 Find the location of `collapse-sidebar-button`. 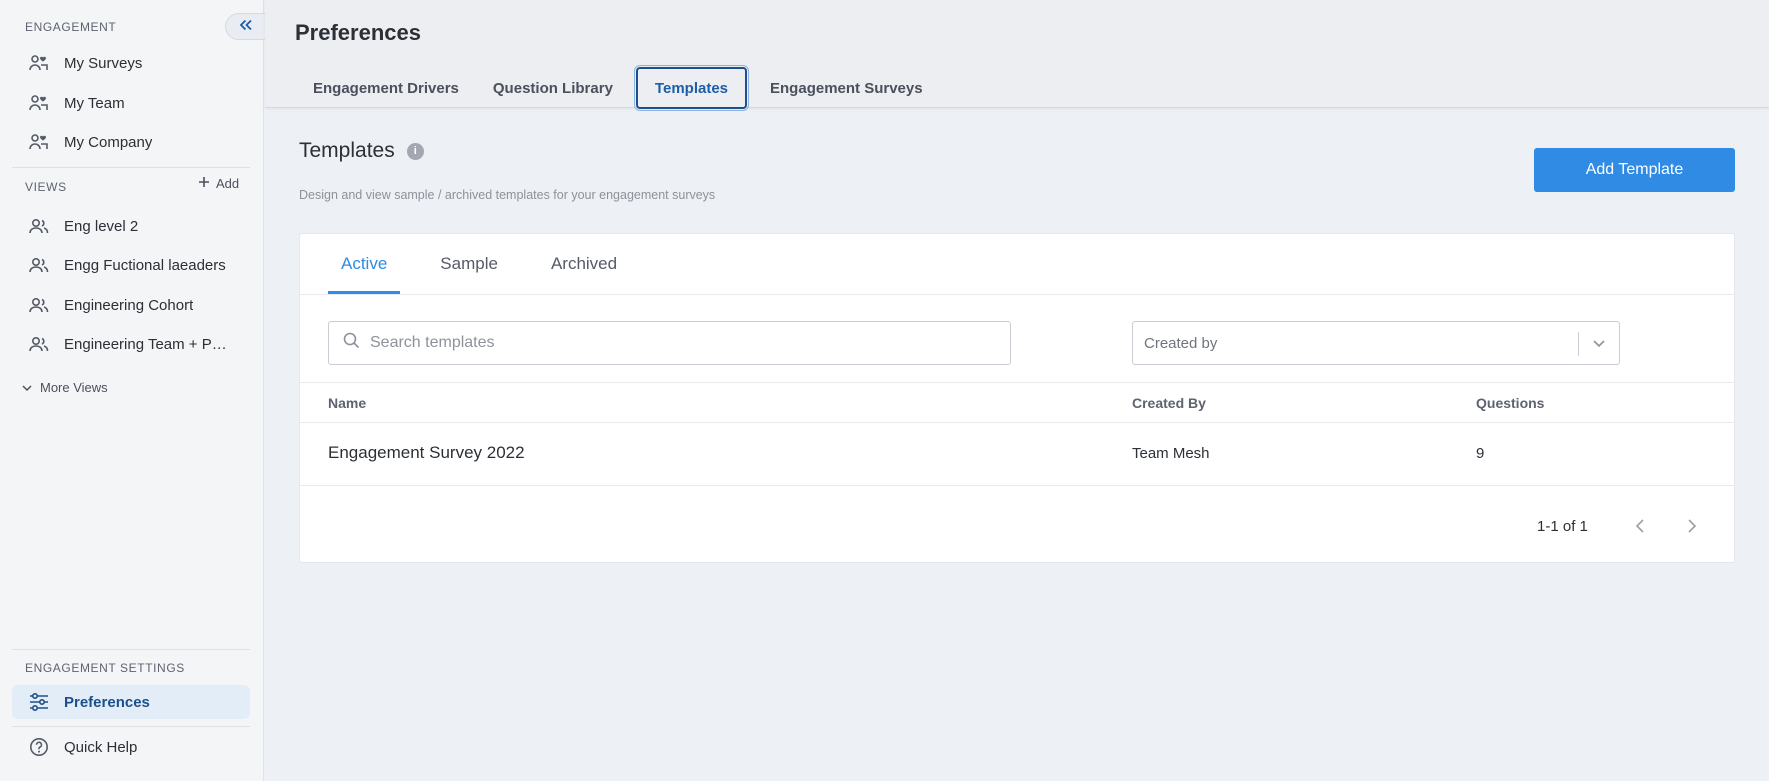

collapse-sidebar-button is located at coordinates (245, 26).